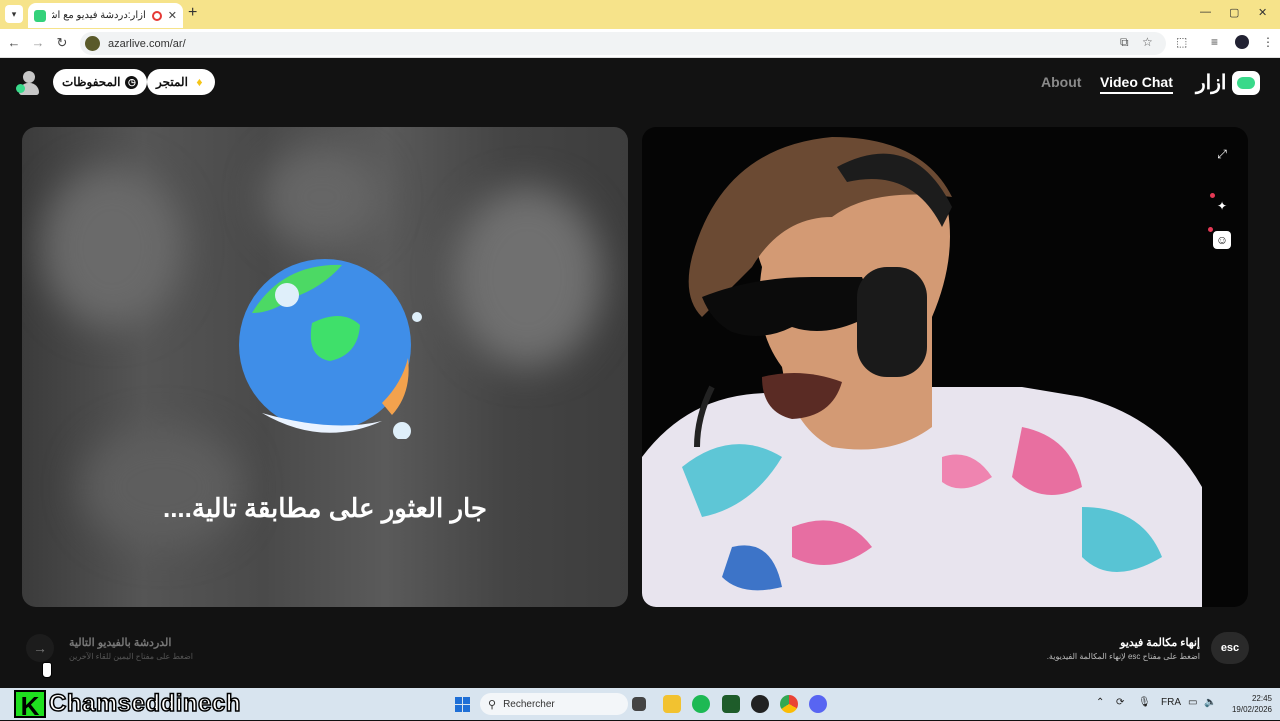 Image resolution: width=1280 pixels, height=721 pixels. I want to click on sync-icon: ⟳, so click(1120, 702).